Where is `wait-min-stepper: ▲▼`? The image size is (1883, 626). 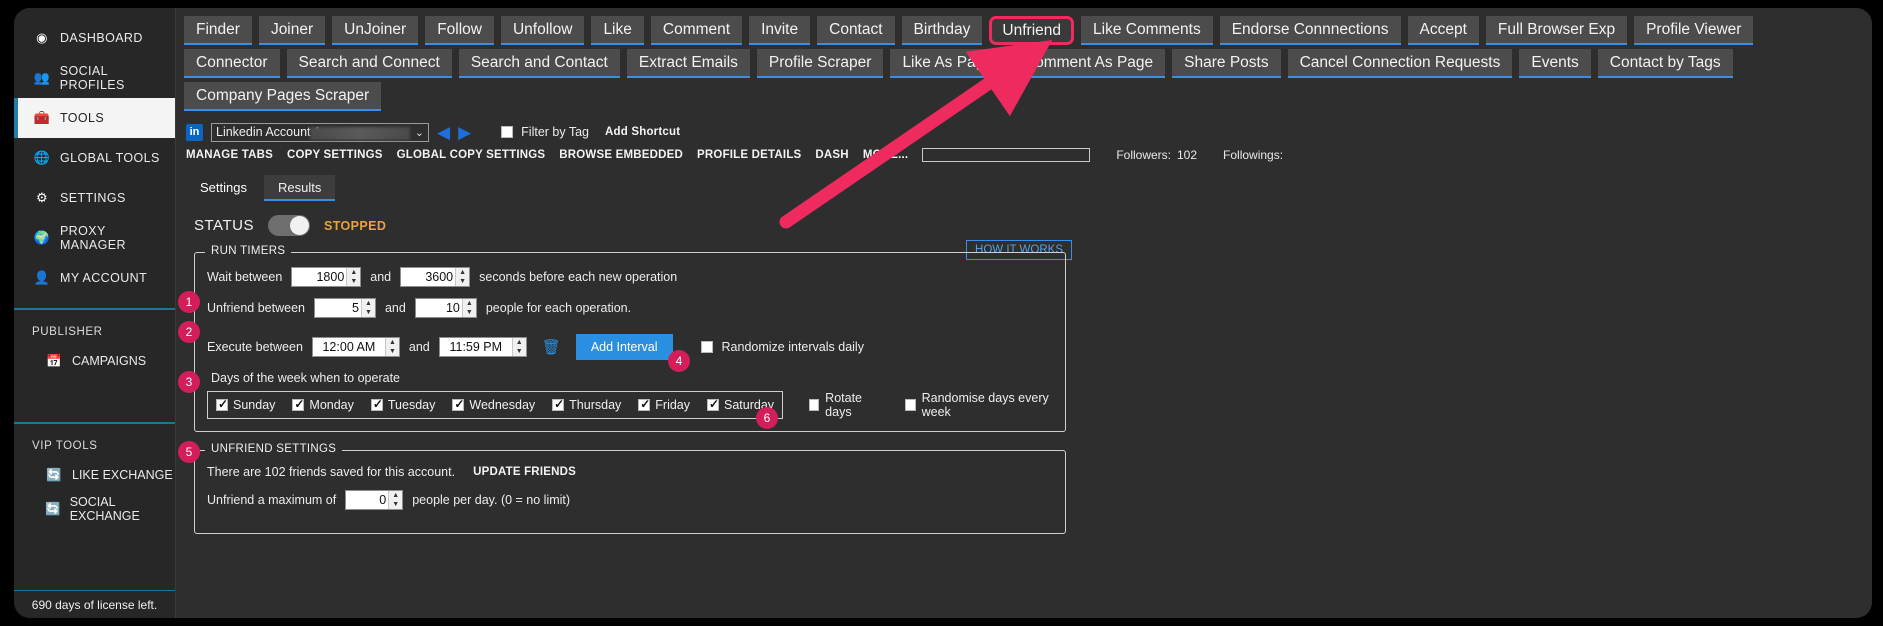 wait-min-stepper: ▲▼ is located at coordinates (326, 277).